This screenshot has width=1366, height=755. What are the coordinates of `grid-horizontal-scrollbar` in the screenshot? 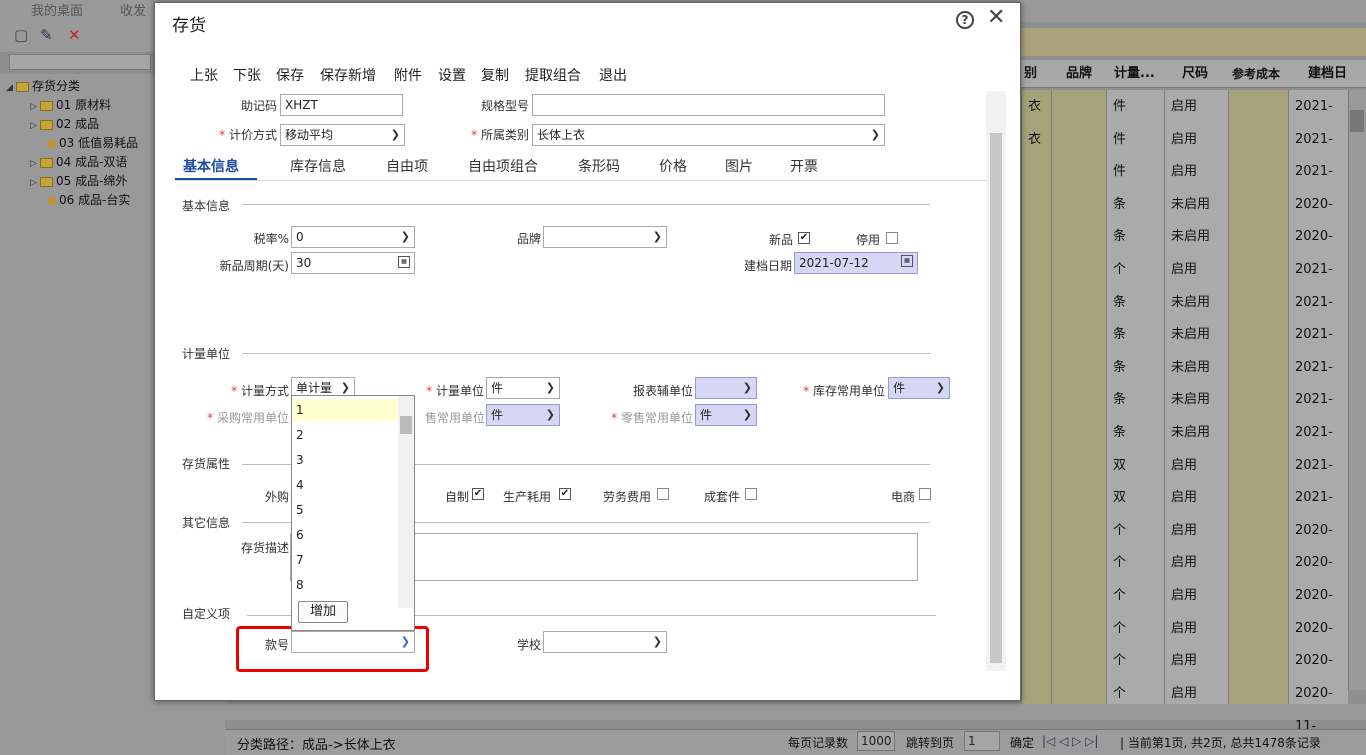 It's located at (795, 712).